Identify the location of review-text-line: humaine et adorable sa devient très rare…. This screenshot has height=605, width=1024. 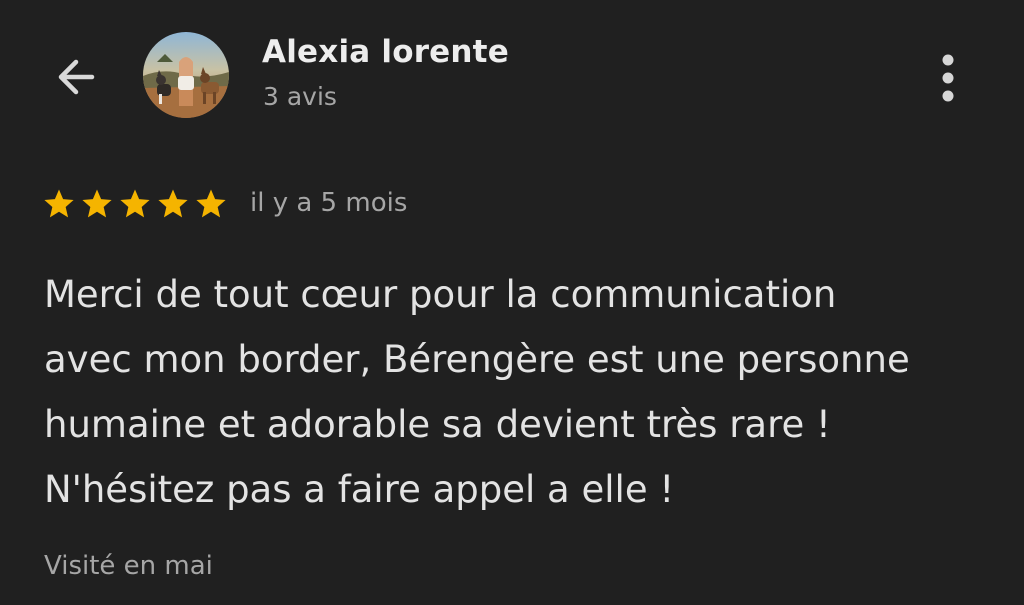
(437, 424).